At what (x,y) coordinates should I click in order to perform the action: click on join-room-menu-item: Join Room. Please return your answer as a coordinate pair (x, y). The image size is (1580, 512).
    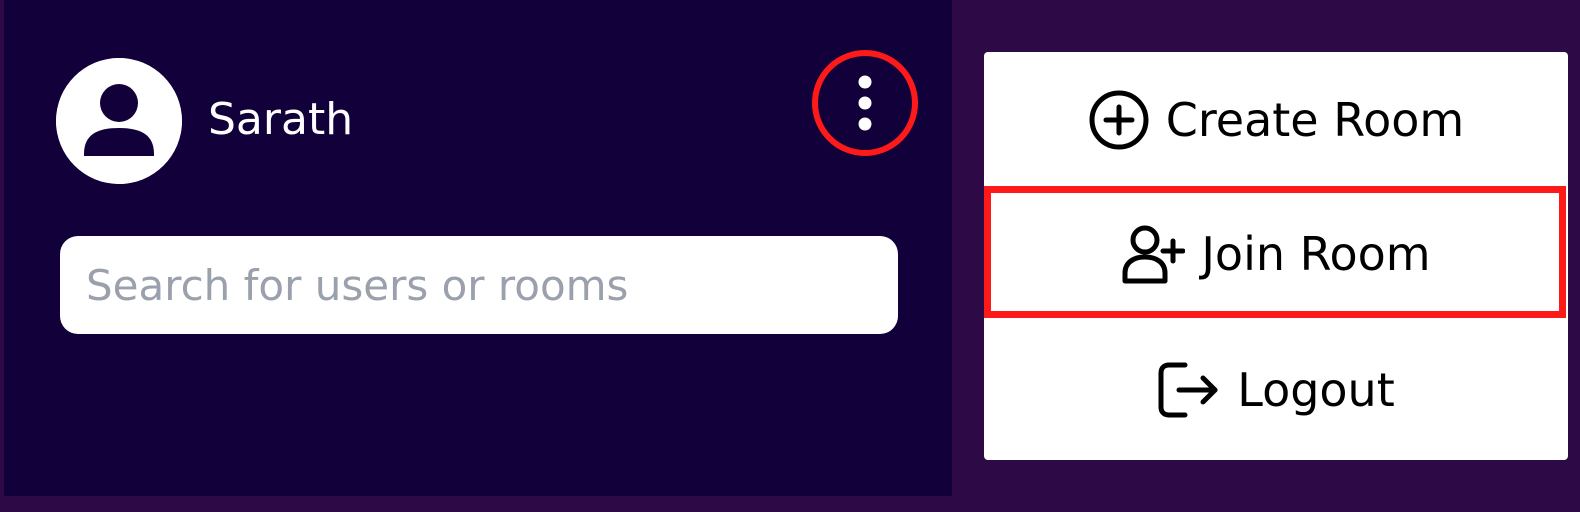
    Looking at the image, I should click on (1276, 254).